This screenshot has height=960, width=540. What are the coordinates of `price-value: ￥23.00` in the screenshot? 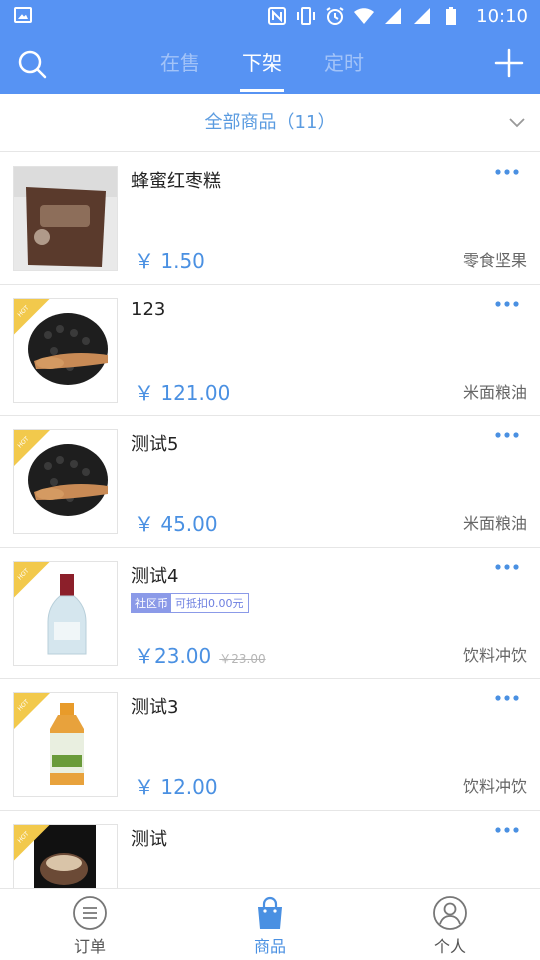 It's located at (173, 655).